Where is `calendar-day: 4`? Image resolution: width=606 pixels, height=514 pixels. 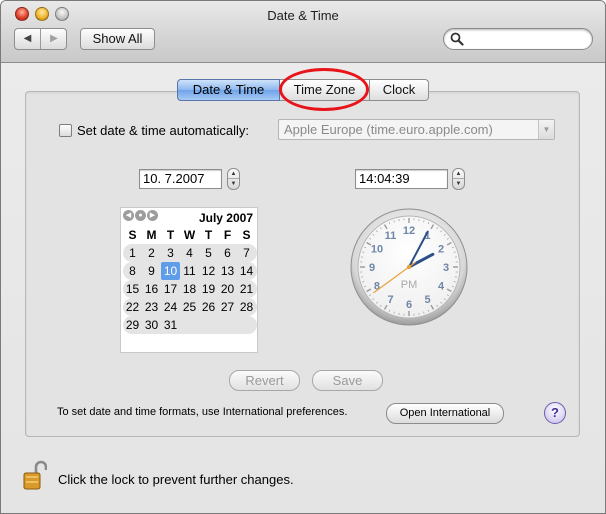
calendar-day: 4 is located at coordinates (189, 253).